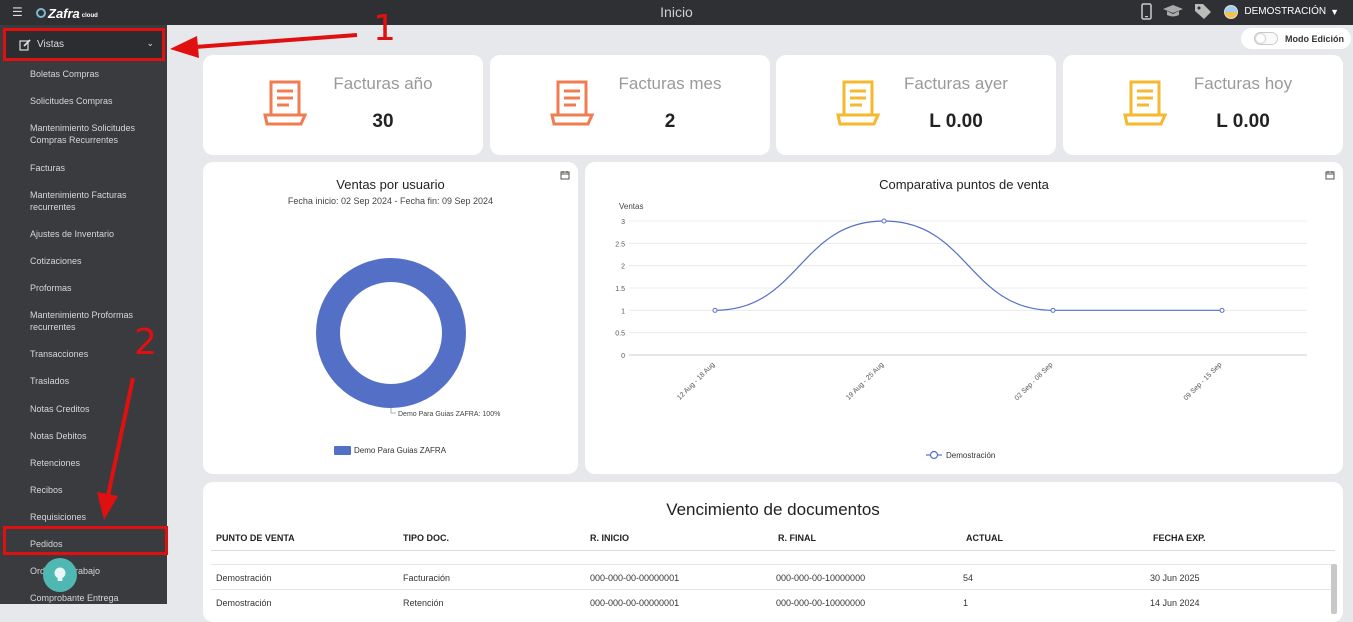  I want to click on sidebar-item-retenciones: Retenciones, so click(89, 463).